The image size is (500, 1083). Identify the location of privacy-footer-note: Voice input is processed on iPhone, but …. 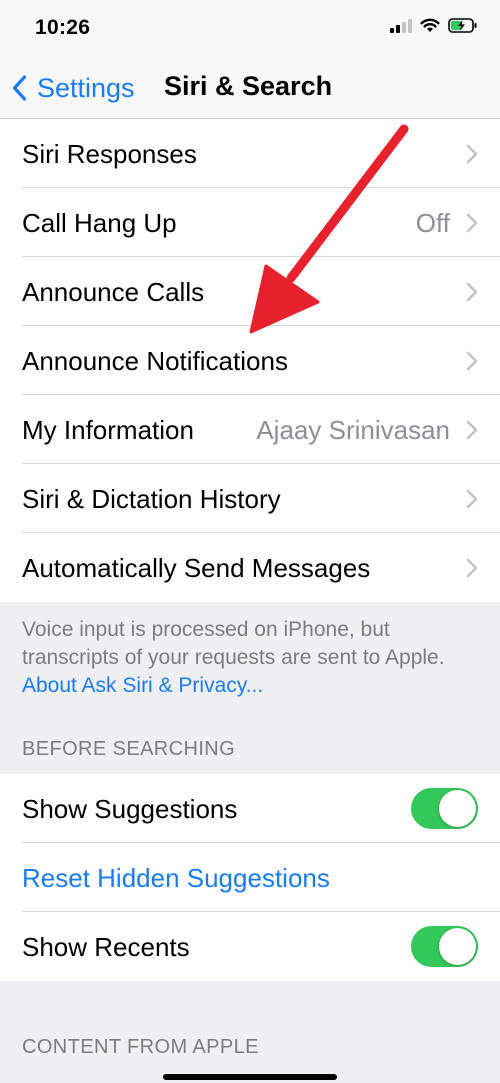
(242, 658).